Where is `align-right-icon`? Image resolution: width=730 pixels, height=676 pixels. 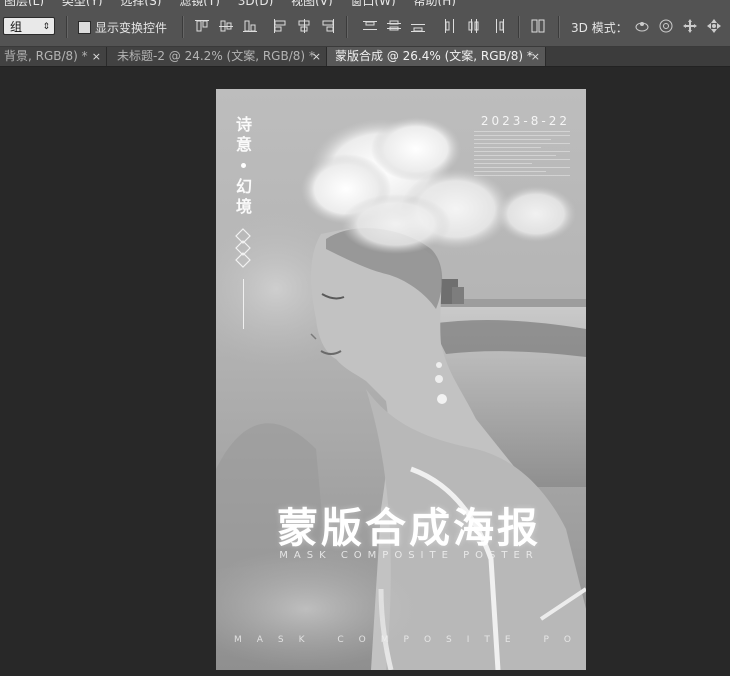
align-right-icon is located at coordinates (328, 26).